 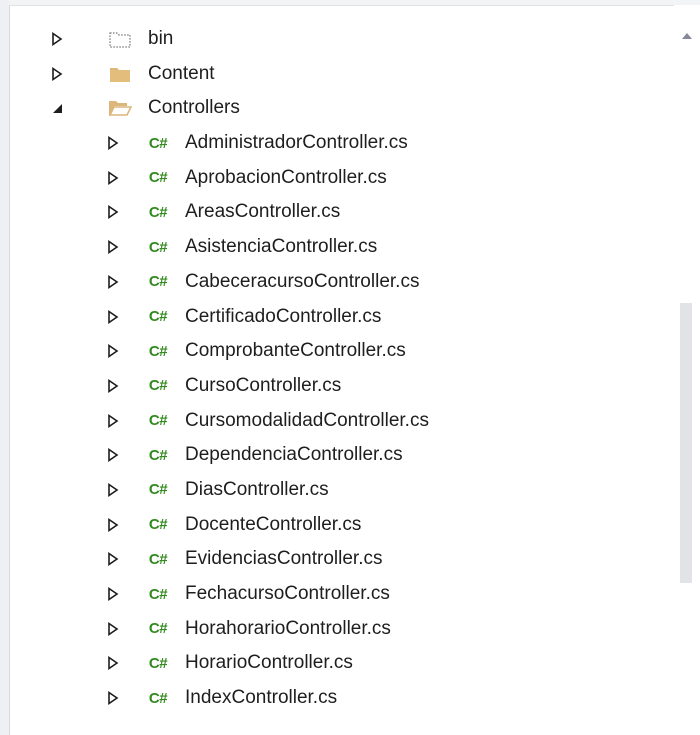 I want to click on tree-item: Controllers, so click(x=342, y=108).